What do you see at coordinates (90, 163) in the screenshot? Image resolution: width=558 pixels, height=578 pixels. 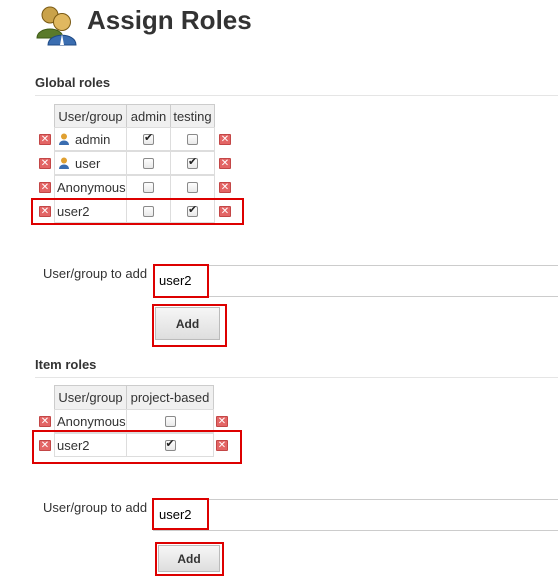 I see `table-row-name: user` at bounding box center [90, 163].